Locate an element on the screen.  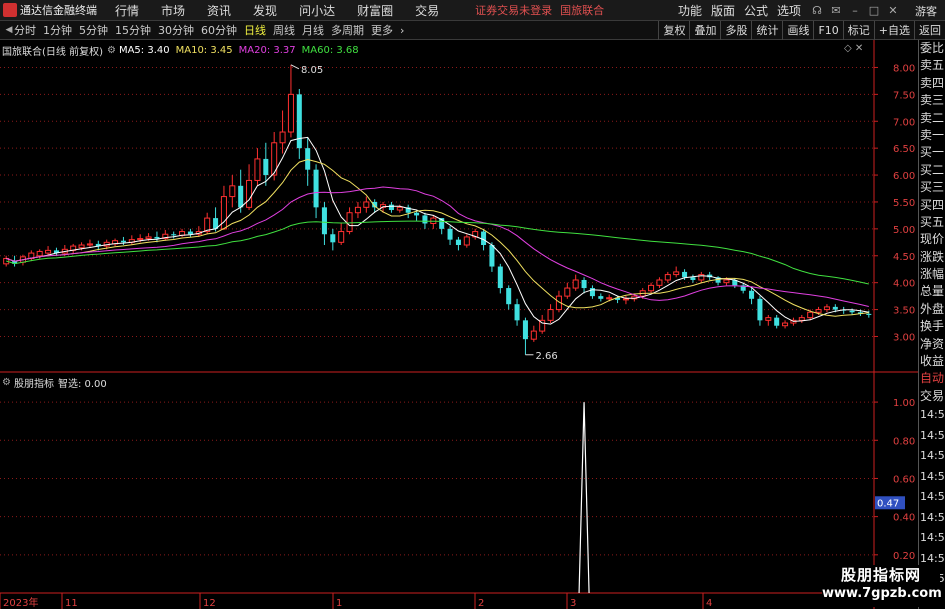
menu-layout: 版面 is located at coordinates (723, 10).